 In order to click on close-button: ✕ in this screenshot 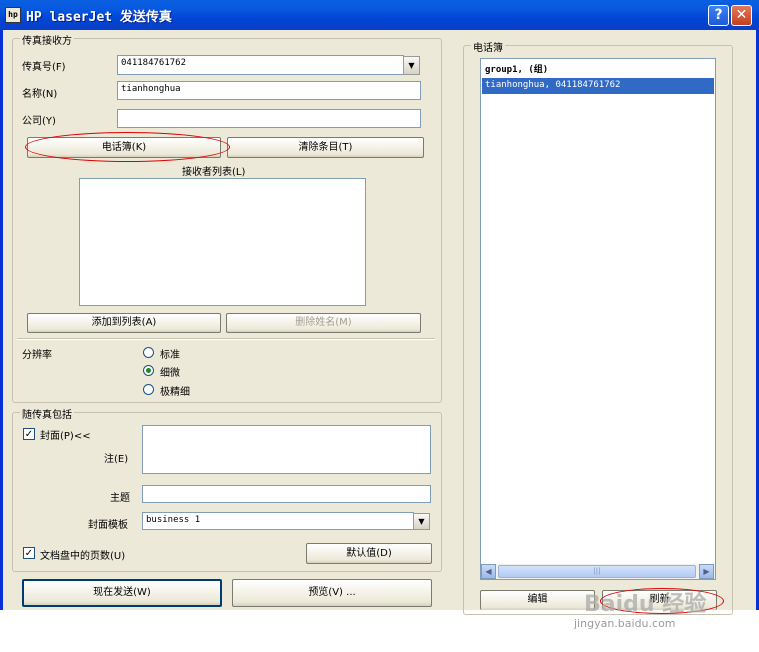, I will do `click(741, 15)`.